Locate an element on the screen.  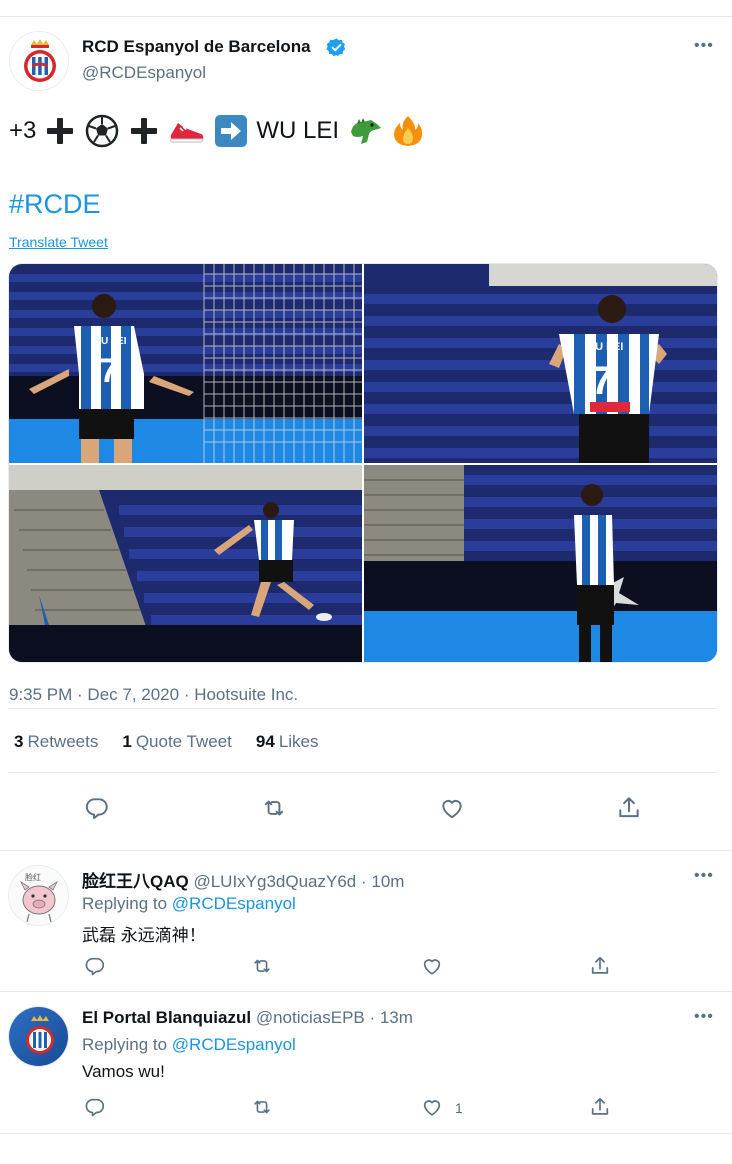
tweet-timestamp: 9:35 PM · Dec 7, 2020 · Hootsuite Inc. is located at coordinates (153, 695).